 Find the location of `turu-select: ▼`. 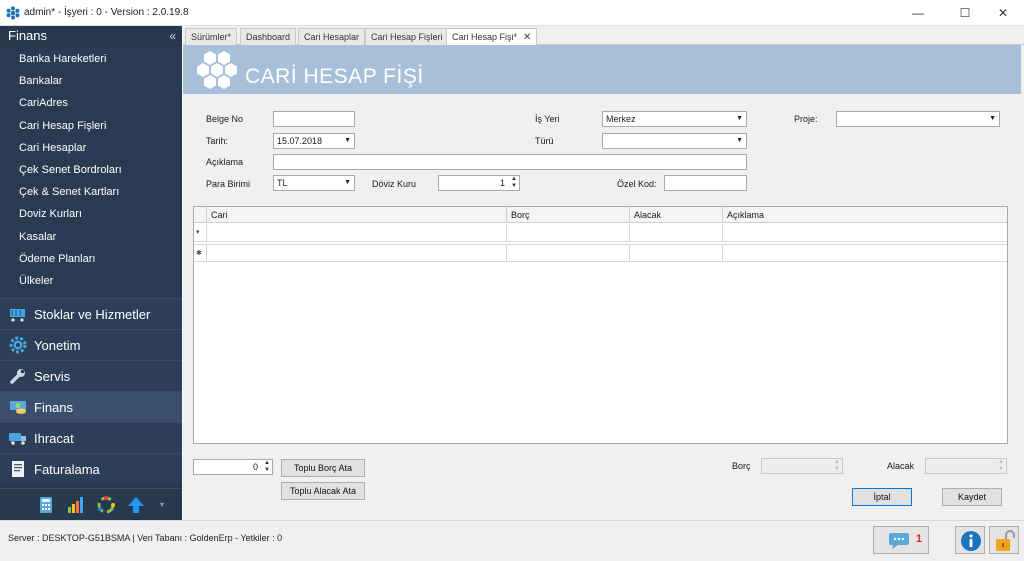

turu-select: ▼ is located at coordinates (674, 141).